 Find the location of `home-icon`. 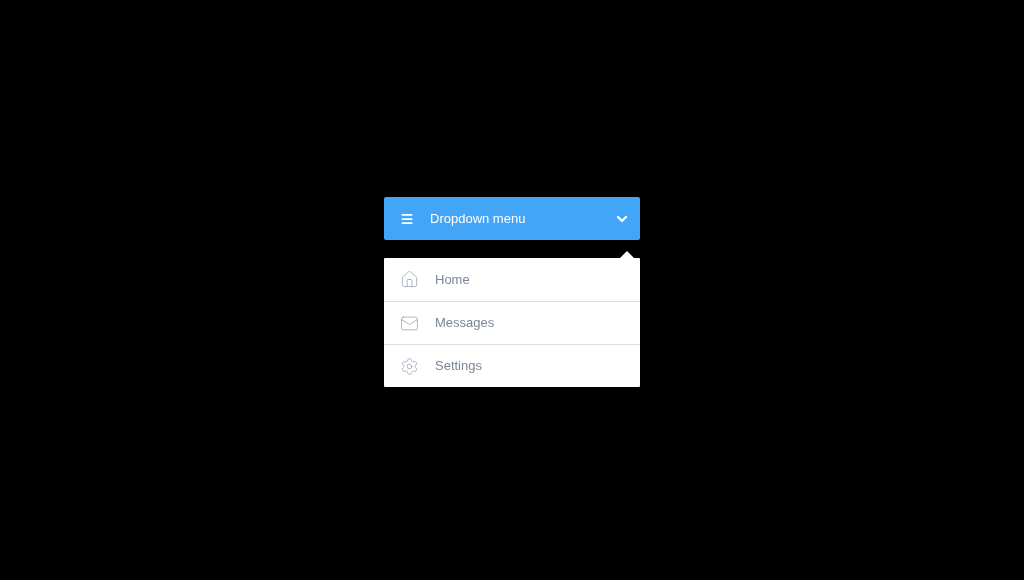

home-icon is located at coordinates (409, 279).